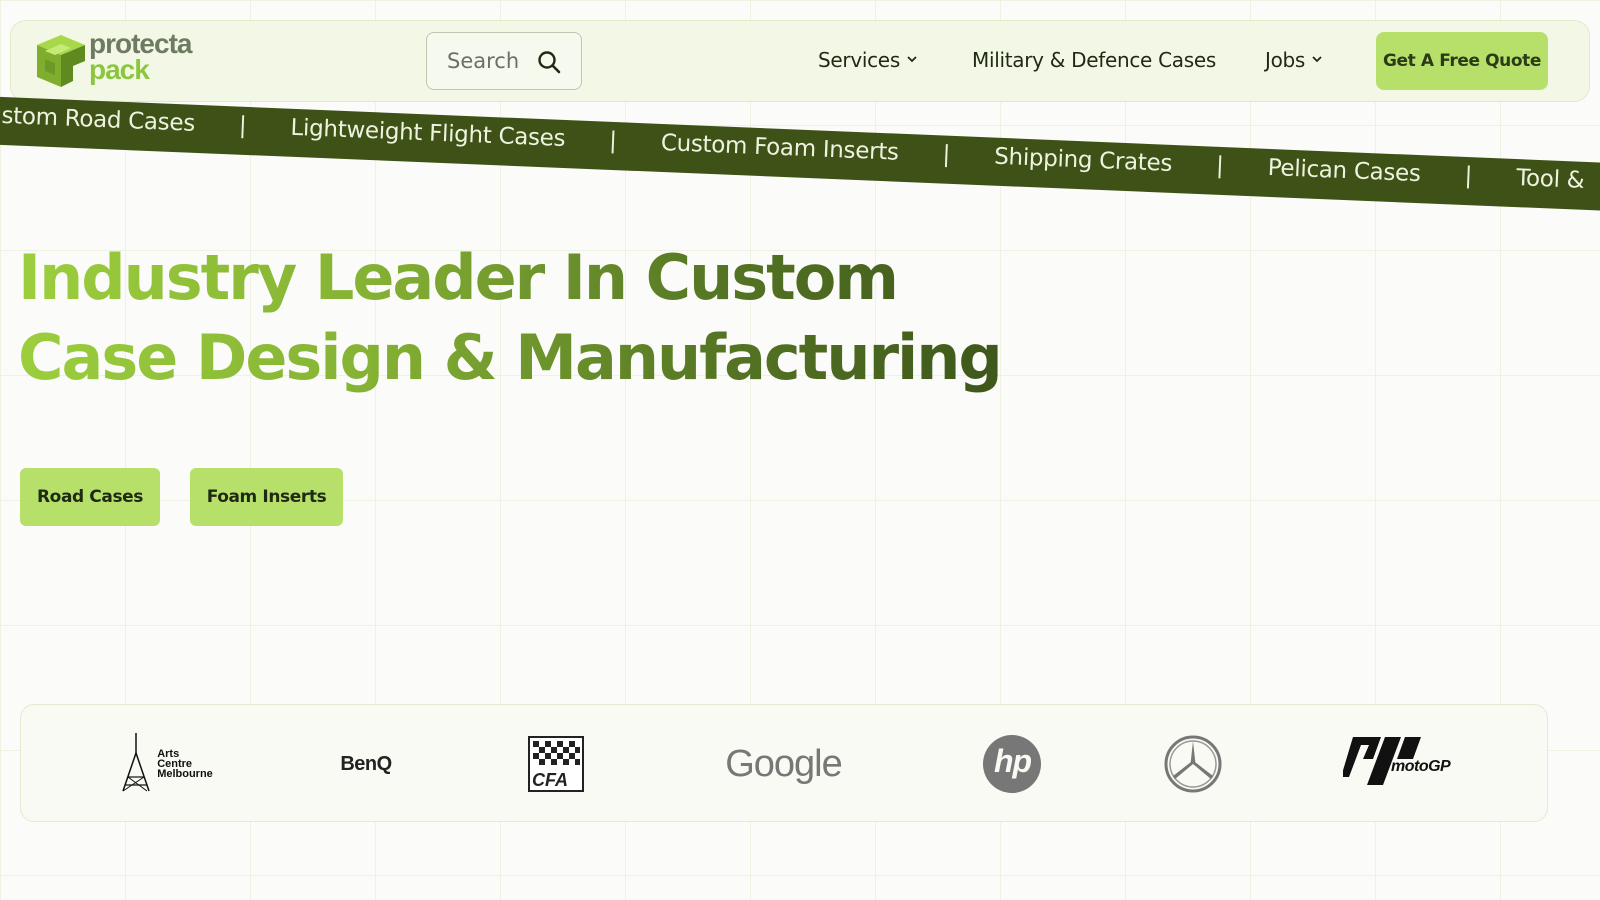 The image size is (1600, 900). I want to click on google-logo-text: Google, so click(784, 763).